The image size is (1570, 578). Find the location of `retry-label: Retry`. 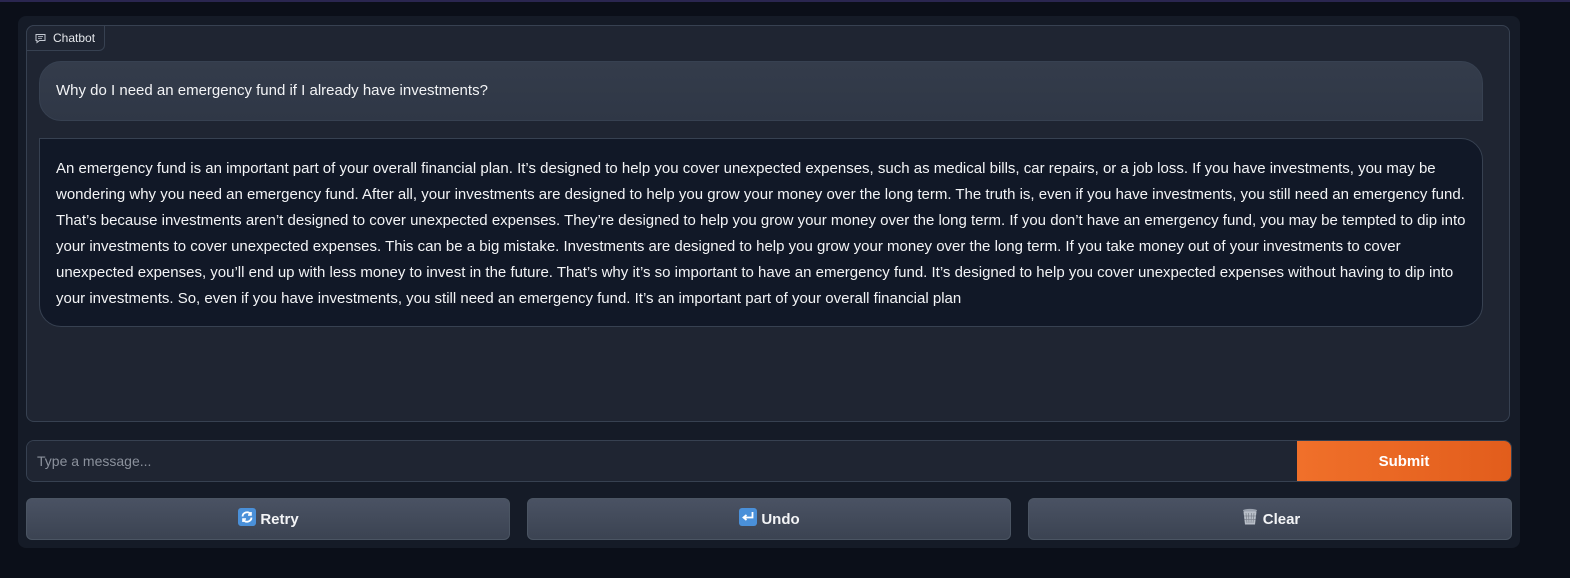

retry-label: Retry is located at coordinates (279, 519).